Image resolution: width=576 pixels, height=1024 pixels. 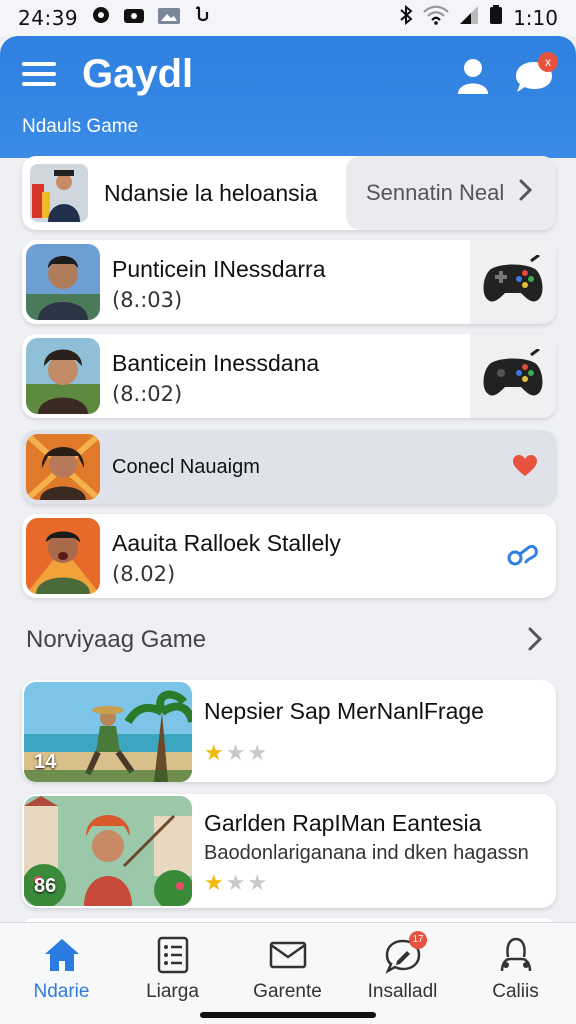 I want to click on nav-tab-calls: Caliis, so click(x=515, y=968).